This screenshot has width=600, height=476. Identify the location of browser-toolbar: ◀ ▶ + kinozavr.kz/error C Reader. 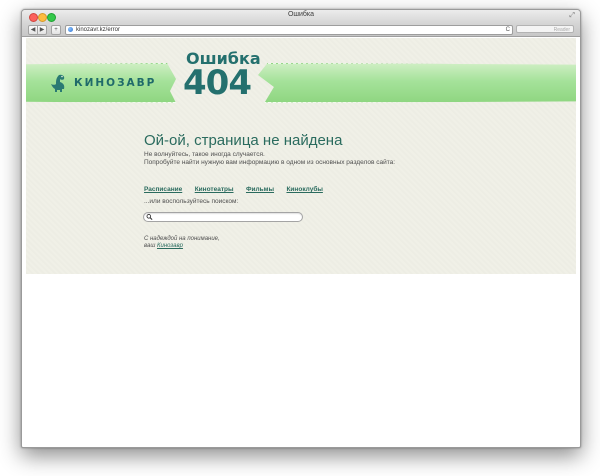
(301, 30).